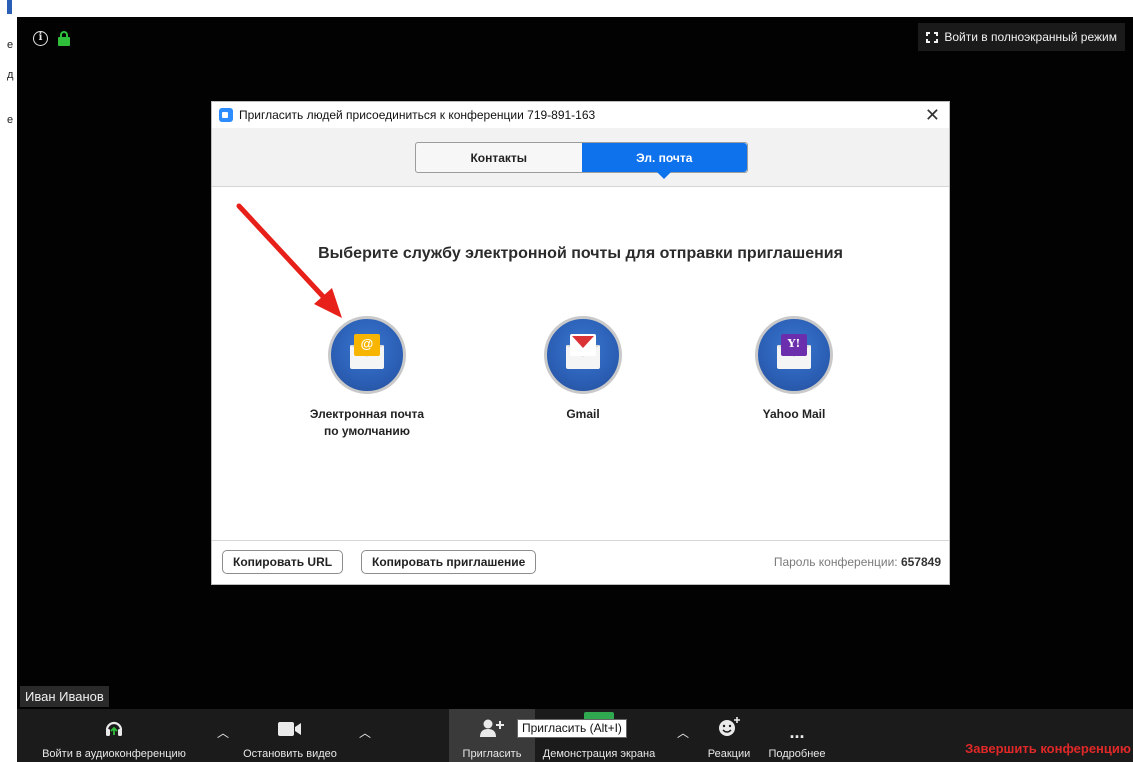  I want to click on invite-tooltip: Пригласить (Alt+I), so click(572, 728).